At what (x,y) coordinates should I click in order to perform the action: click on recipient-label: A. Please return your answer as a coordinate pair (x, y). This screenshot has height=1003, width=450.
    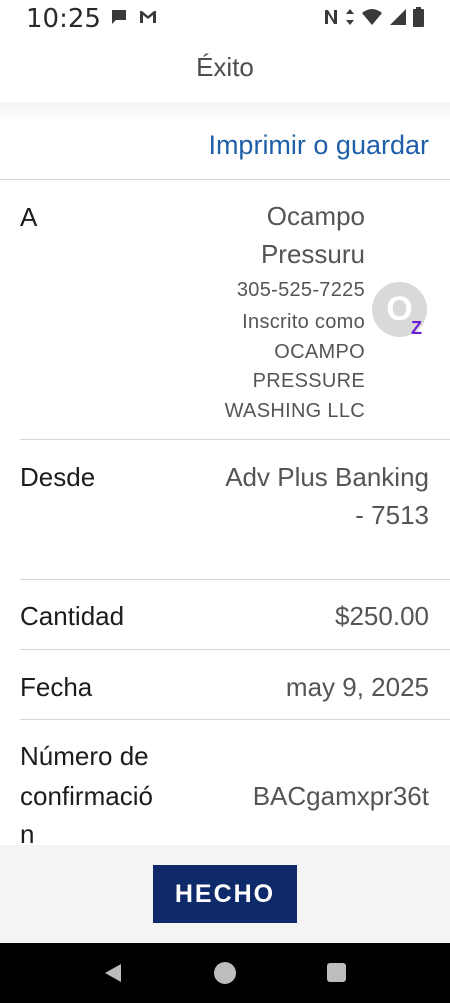
    Looking at the image, I should click on (29, 217).